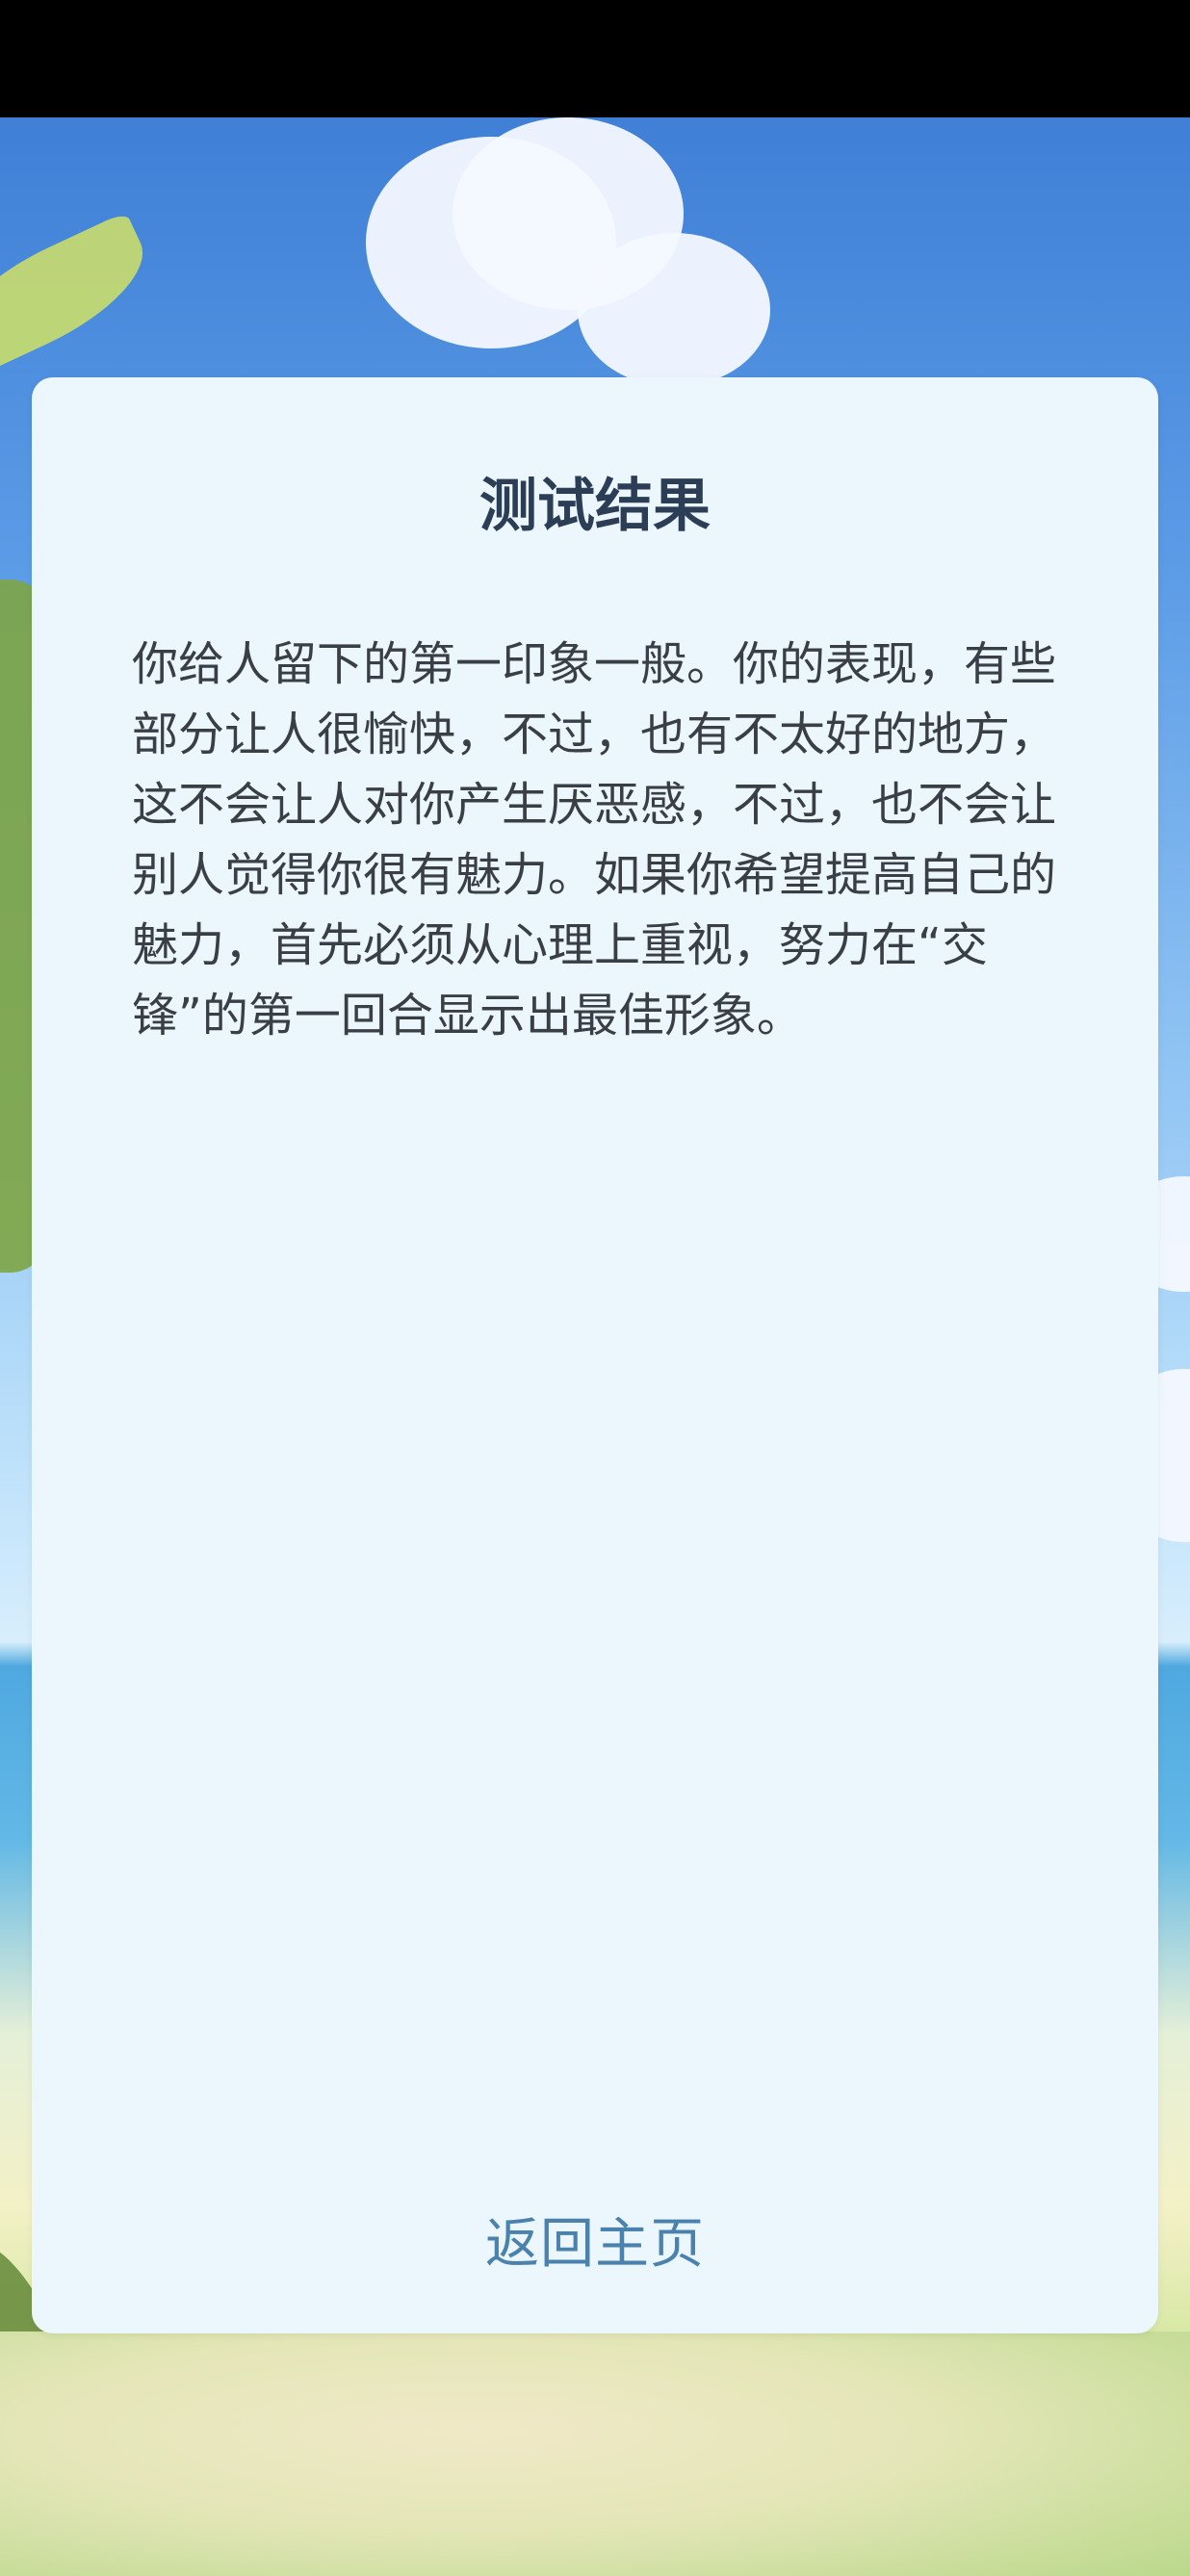  Describe the element at coordinates (595, 59) in the screenshot. I see `status-bar` at that location.